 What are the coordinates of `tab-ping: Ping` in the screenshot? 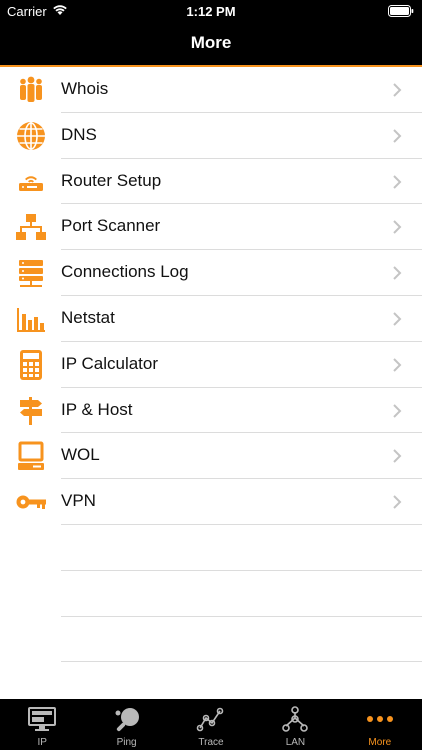 It's located at (126, 724).